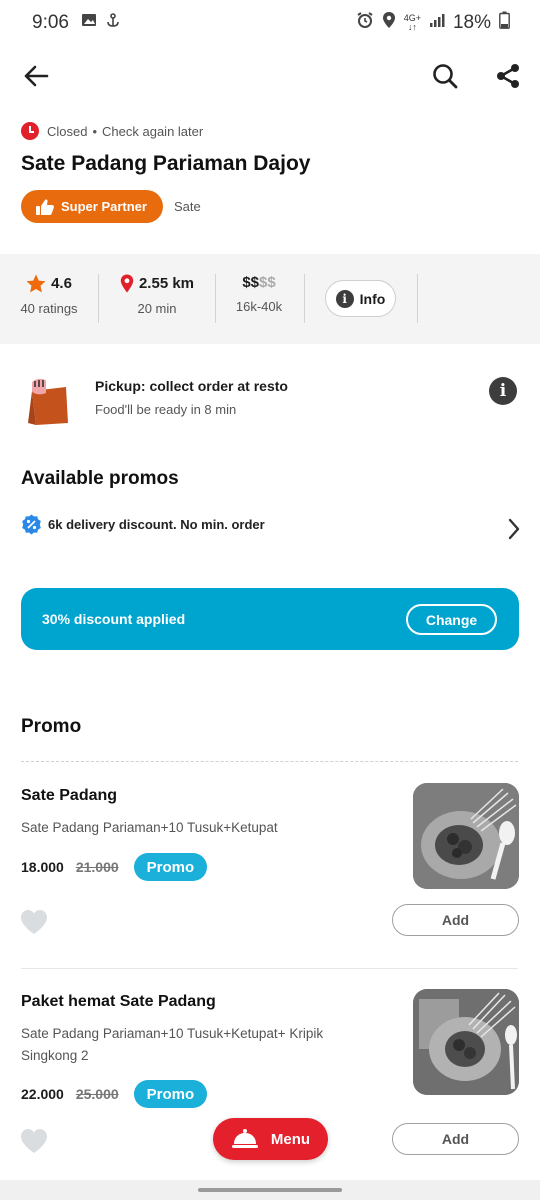 Image resolution: width=540 pixels, height=1200 pixels. What do you see at coordinates (45, 207) in the screenshot?
I see `thumbs-up-icon` at bounding box center [45, 207].